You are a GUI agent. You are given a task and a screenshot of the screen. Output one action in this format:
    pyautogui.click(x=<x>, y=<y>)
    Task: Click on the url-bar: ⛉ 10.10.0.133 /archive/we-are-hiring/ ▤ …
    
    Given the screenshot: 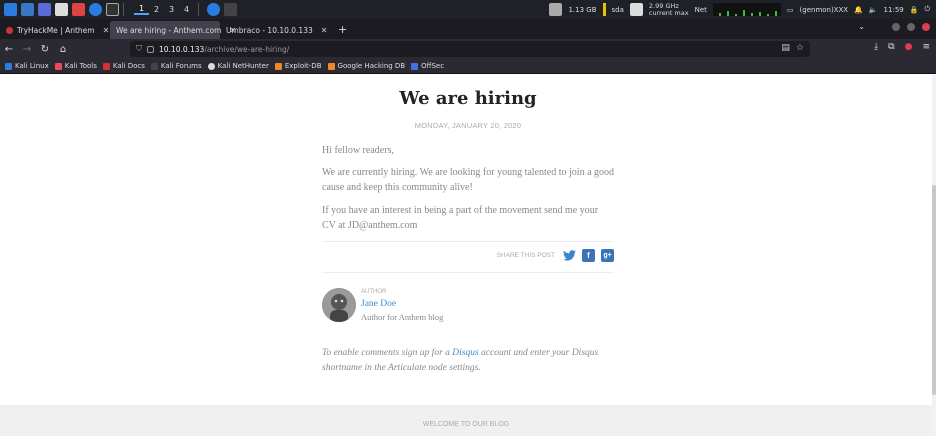 What is the action you would take?
    pyautogui.click(x=470, y=49)
    